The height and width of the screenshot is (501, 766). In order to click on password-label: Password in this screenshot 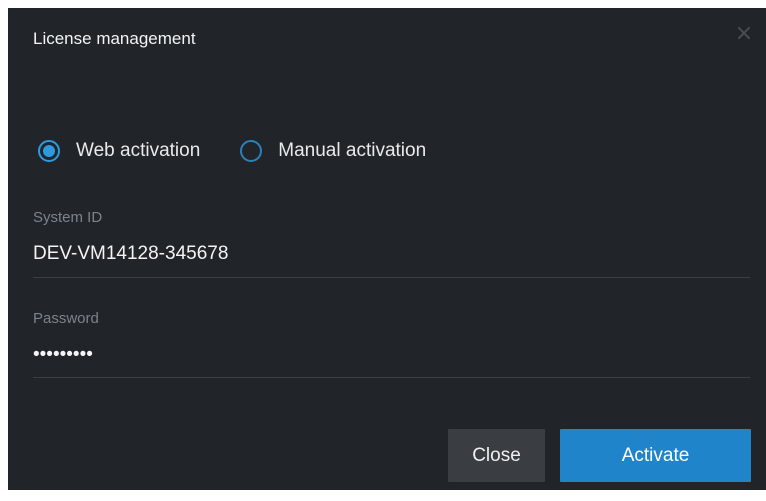, I will do `click(66, 318)`.